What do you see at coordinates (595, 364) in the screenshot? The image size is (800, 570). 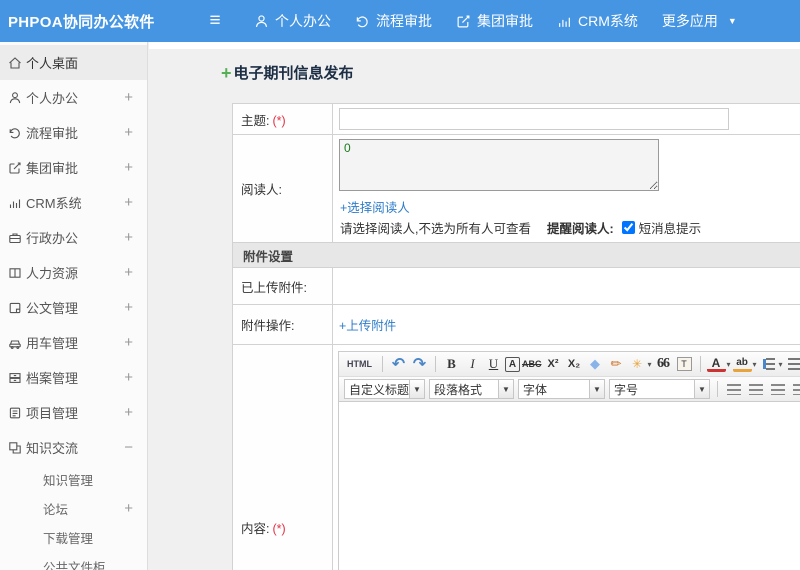 I see `remove-format-icon: ◆` at bounding box center [595, 364].